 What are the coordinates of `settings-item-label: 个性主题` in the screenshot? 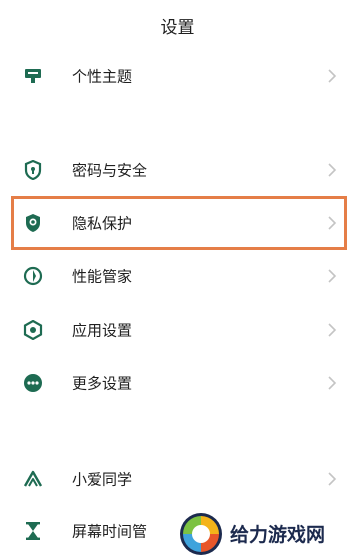 It's located at (102, 76).